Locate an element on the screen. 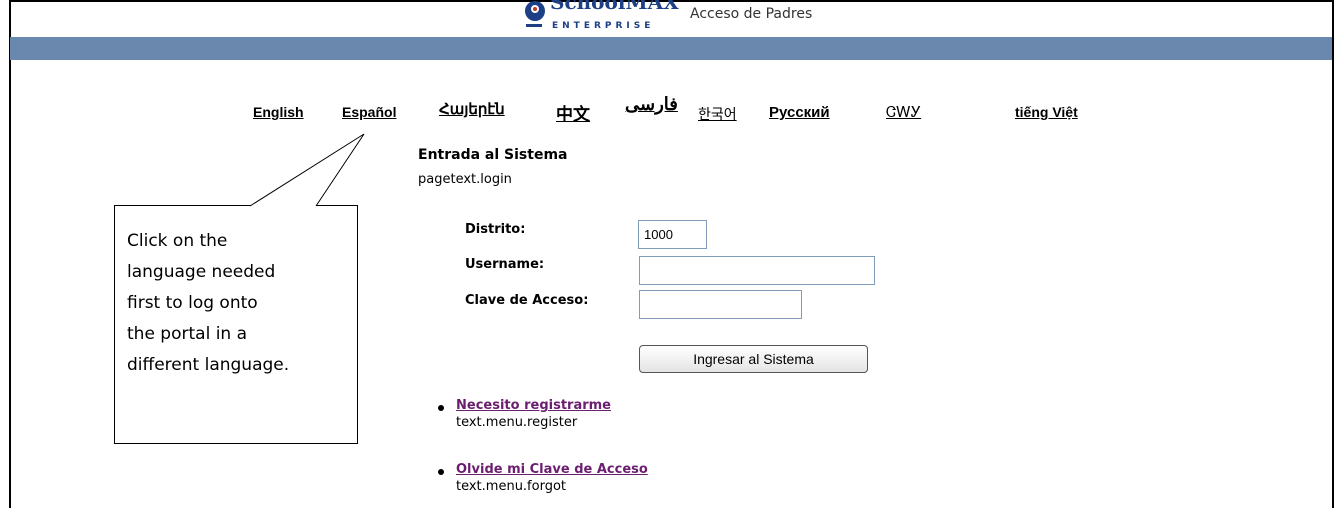  lang-link-chinese: 中文 is located at coordinates (573, 112).